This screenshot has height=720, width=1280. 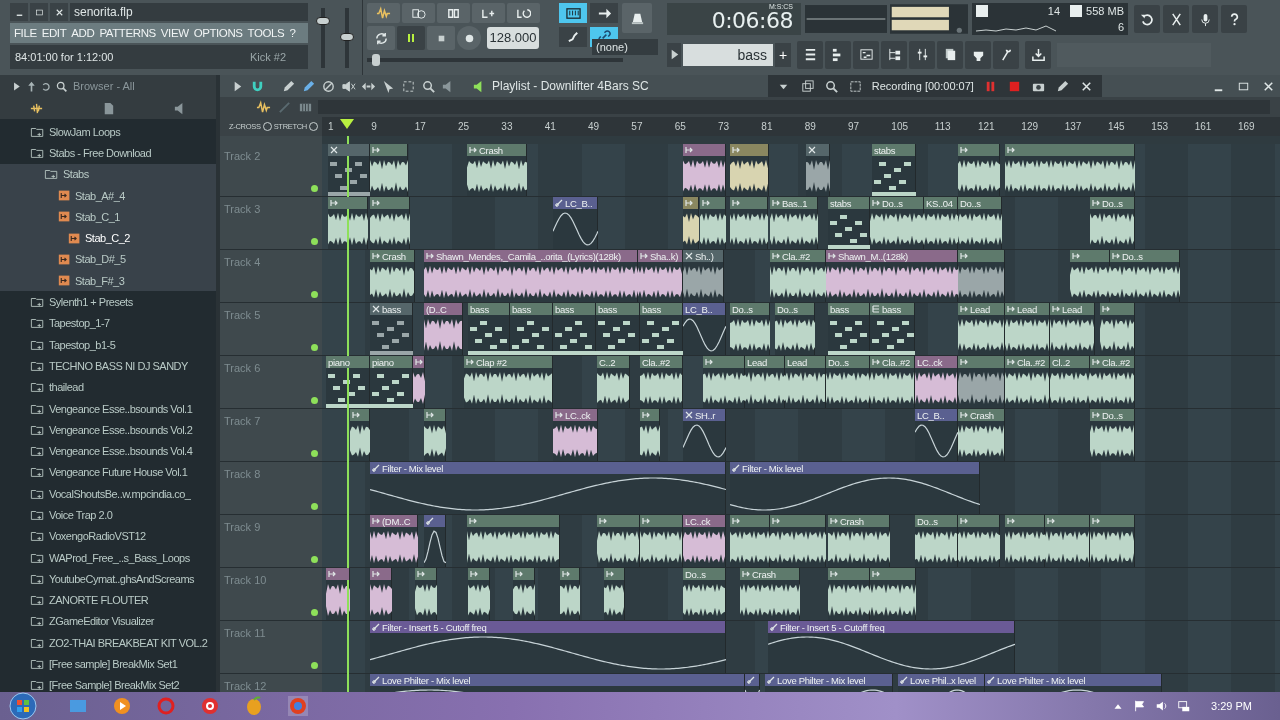 What do you see at coordinates (242, 209) in the screenshot?
I see `track-name: Track 3` at bounding box center [242, 209].